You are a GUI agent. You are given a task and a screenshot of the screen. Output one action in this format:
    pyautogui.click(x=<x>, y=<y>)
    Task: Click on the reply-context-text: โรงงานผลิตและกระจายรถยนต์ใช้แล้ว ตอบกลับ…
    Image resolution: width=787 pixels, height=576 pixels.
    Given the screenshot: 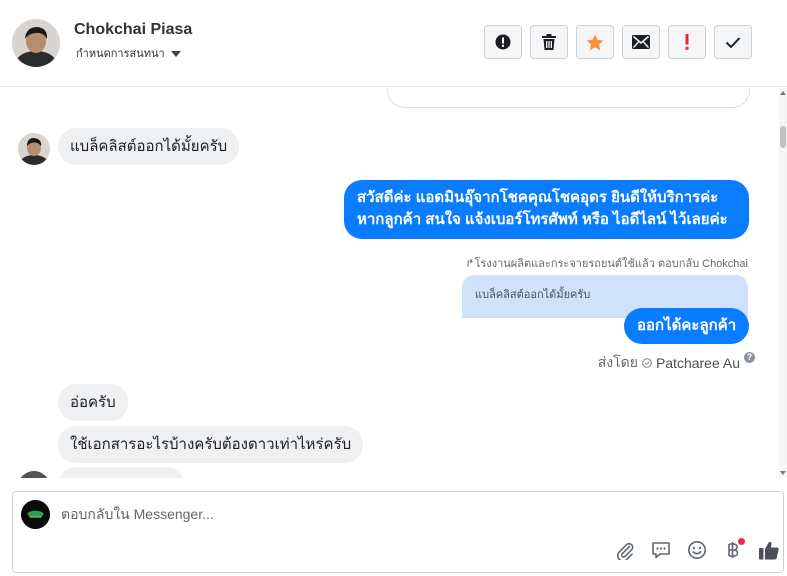 What is the action you would take?
    pyautogui.click(x=611, y=264)
    